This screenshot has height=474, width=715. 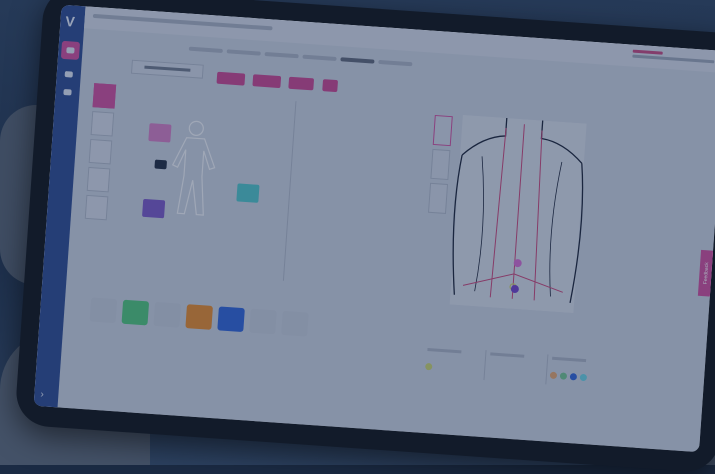 I want to click on sidebar-item-chat, so click(x=67, y=92).